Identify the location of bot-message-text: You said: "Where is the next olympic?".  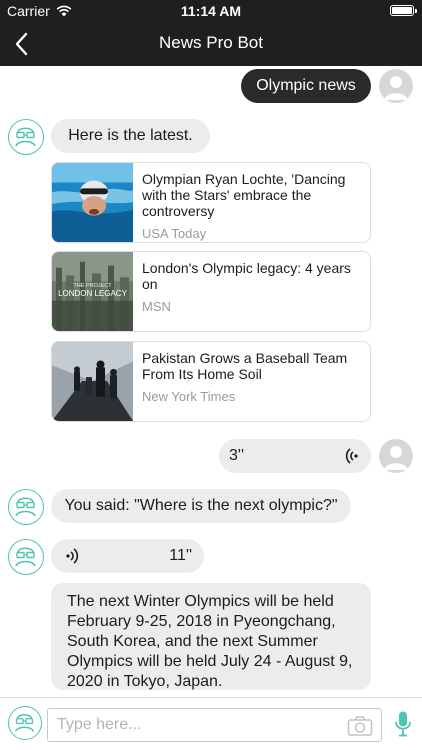
(201, 505).